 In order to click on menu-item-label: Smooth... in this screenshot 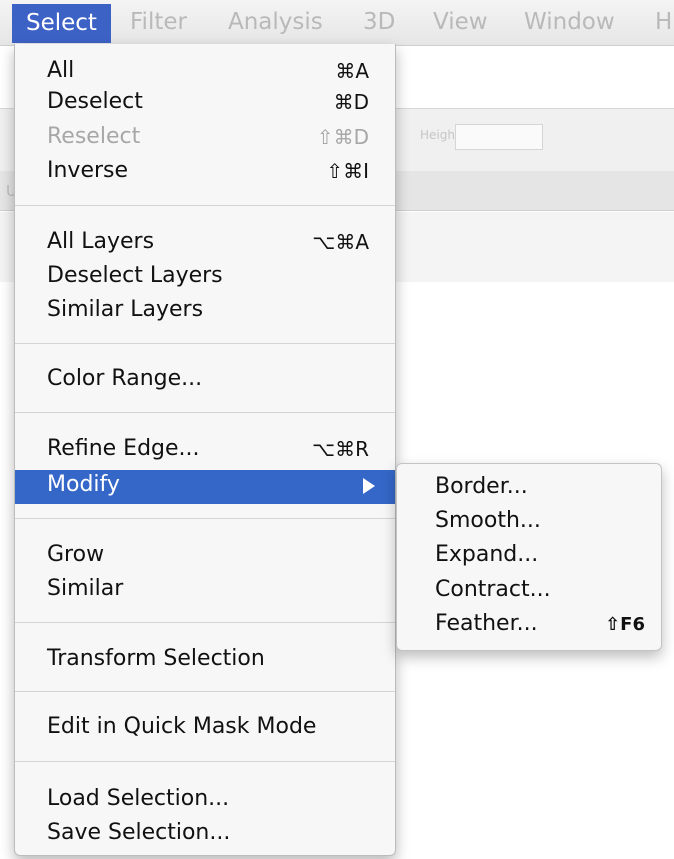, I will do `click(488, 520)`.